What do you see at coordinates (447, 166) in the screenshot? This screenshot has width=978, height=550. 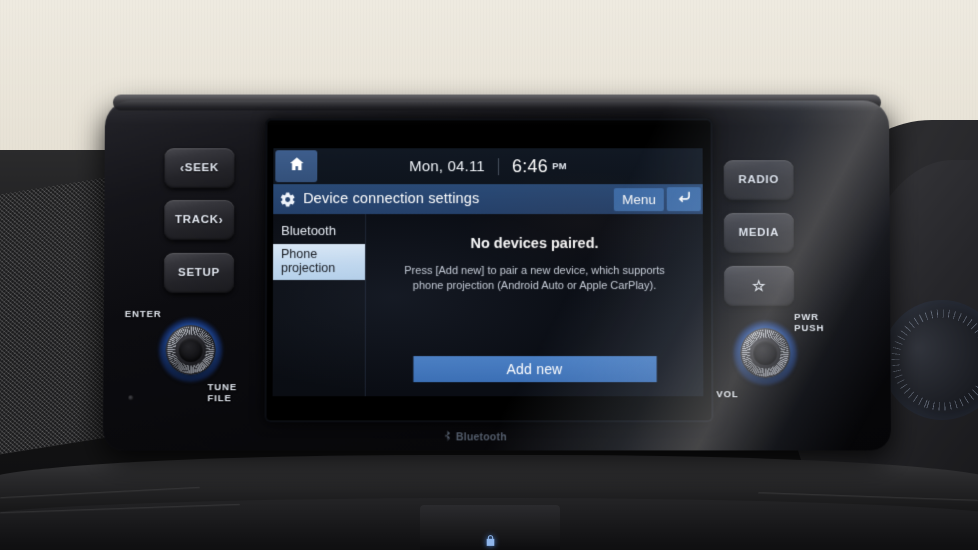 I see `status-date: Mon, 04.11` at bounding box center [447, 166].